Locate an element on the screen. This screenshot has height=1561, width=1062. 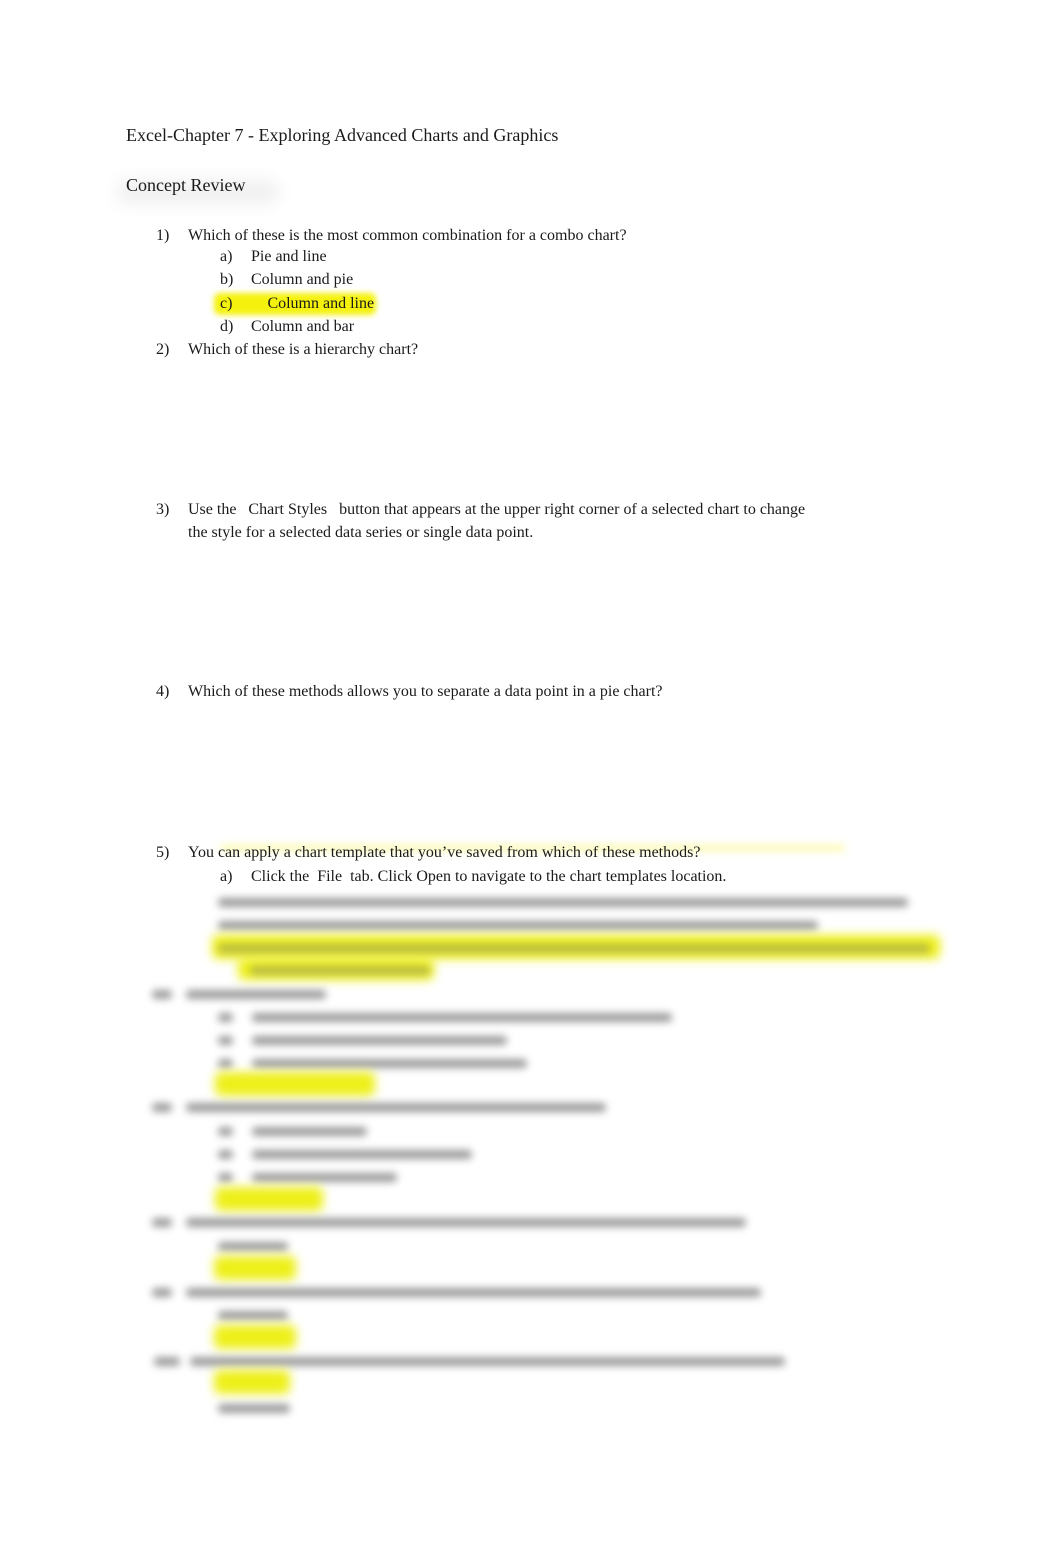
option-text: Column and bar is located at coordinates (303, 326).